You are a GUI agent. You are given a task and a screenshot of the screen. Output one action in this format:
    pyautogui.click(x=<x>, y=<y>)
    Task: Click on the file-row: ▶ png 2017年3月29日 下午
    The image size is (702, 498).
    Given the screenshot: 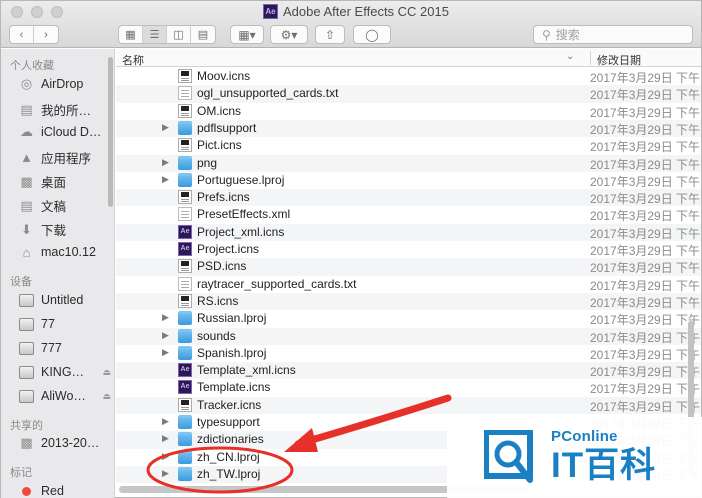 What is the action you would take?
    pyautogui.click(x=408, y=163)
    